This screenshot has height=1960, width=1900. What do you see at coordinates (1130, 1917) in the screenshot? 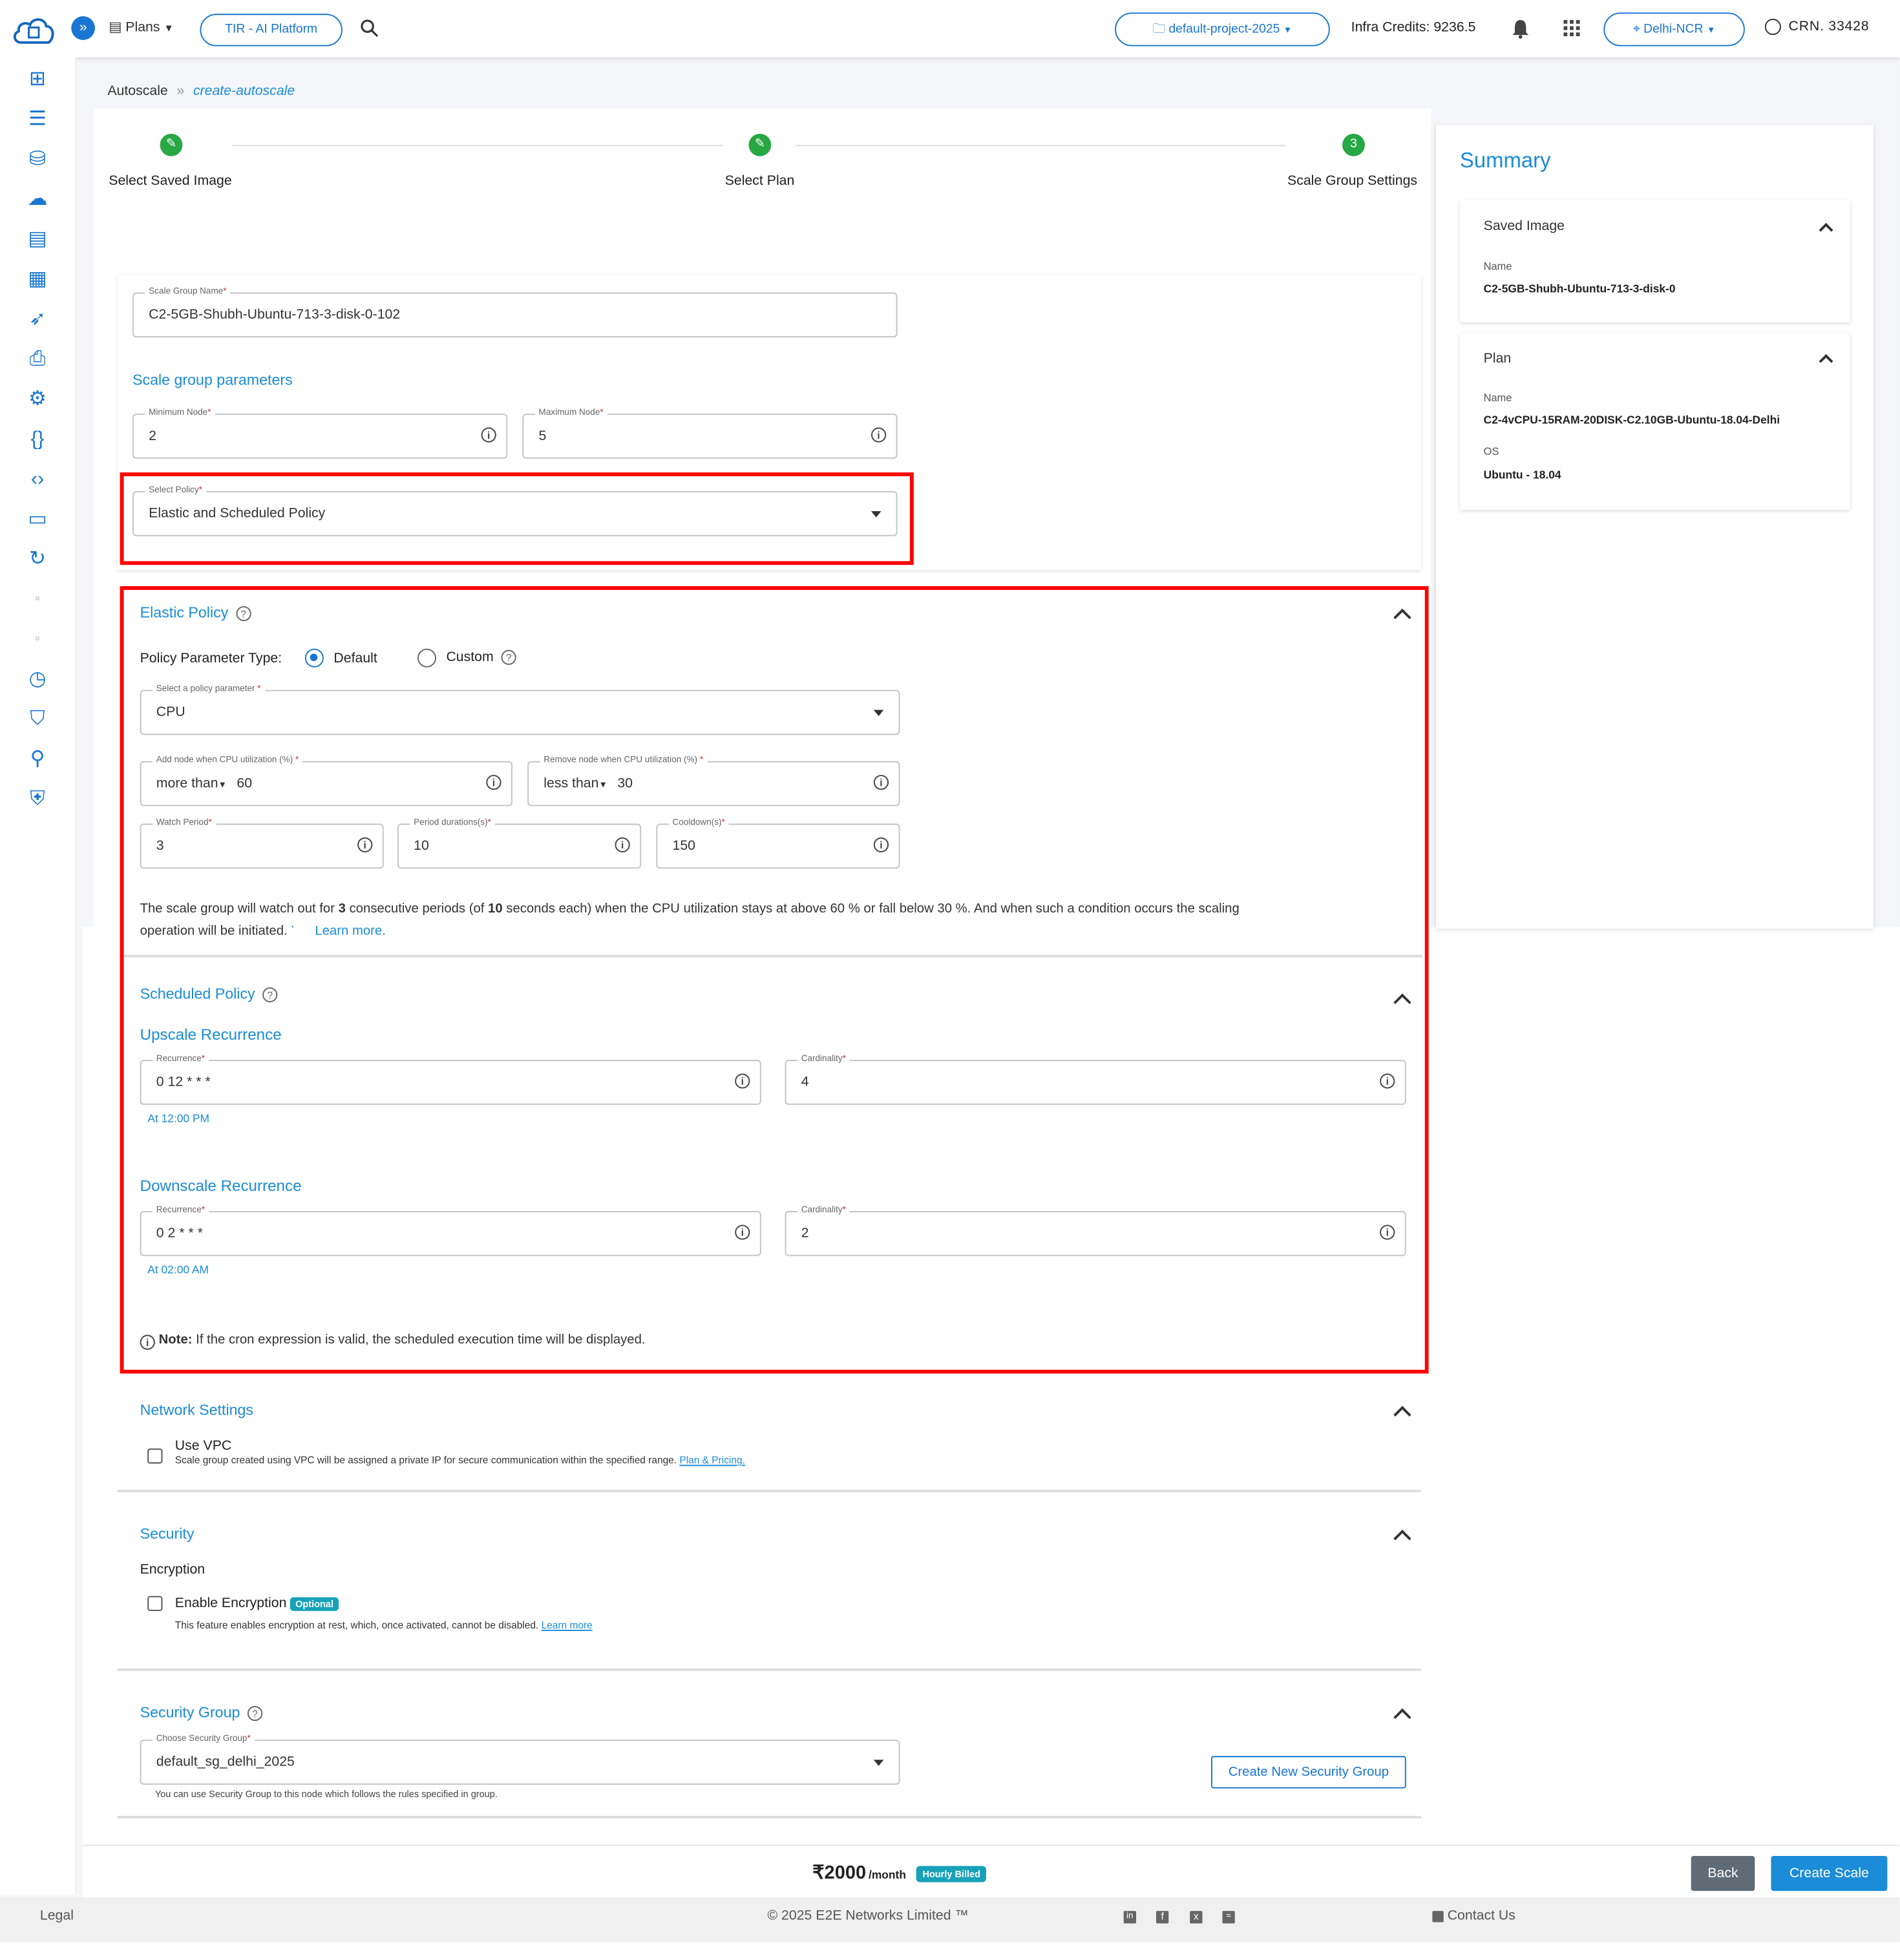
I see `linkedin-icon: in` at bounding box center [1130, 1917].